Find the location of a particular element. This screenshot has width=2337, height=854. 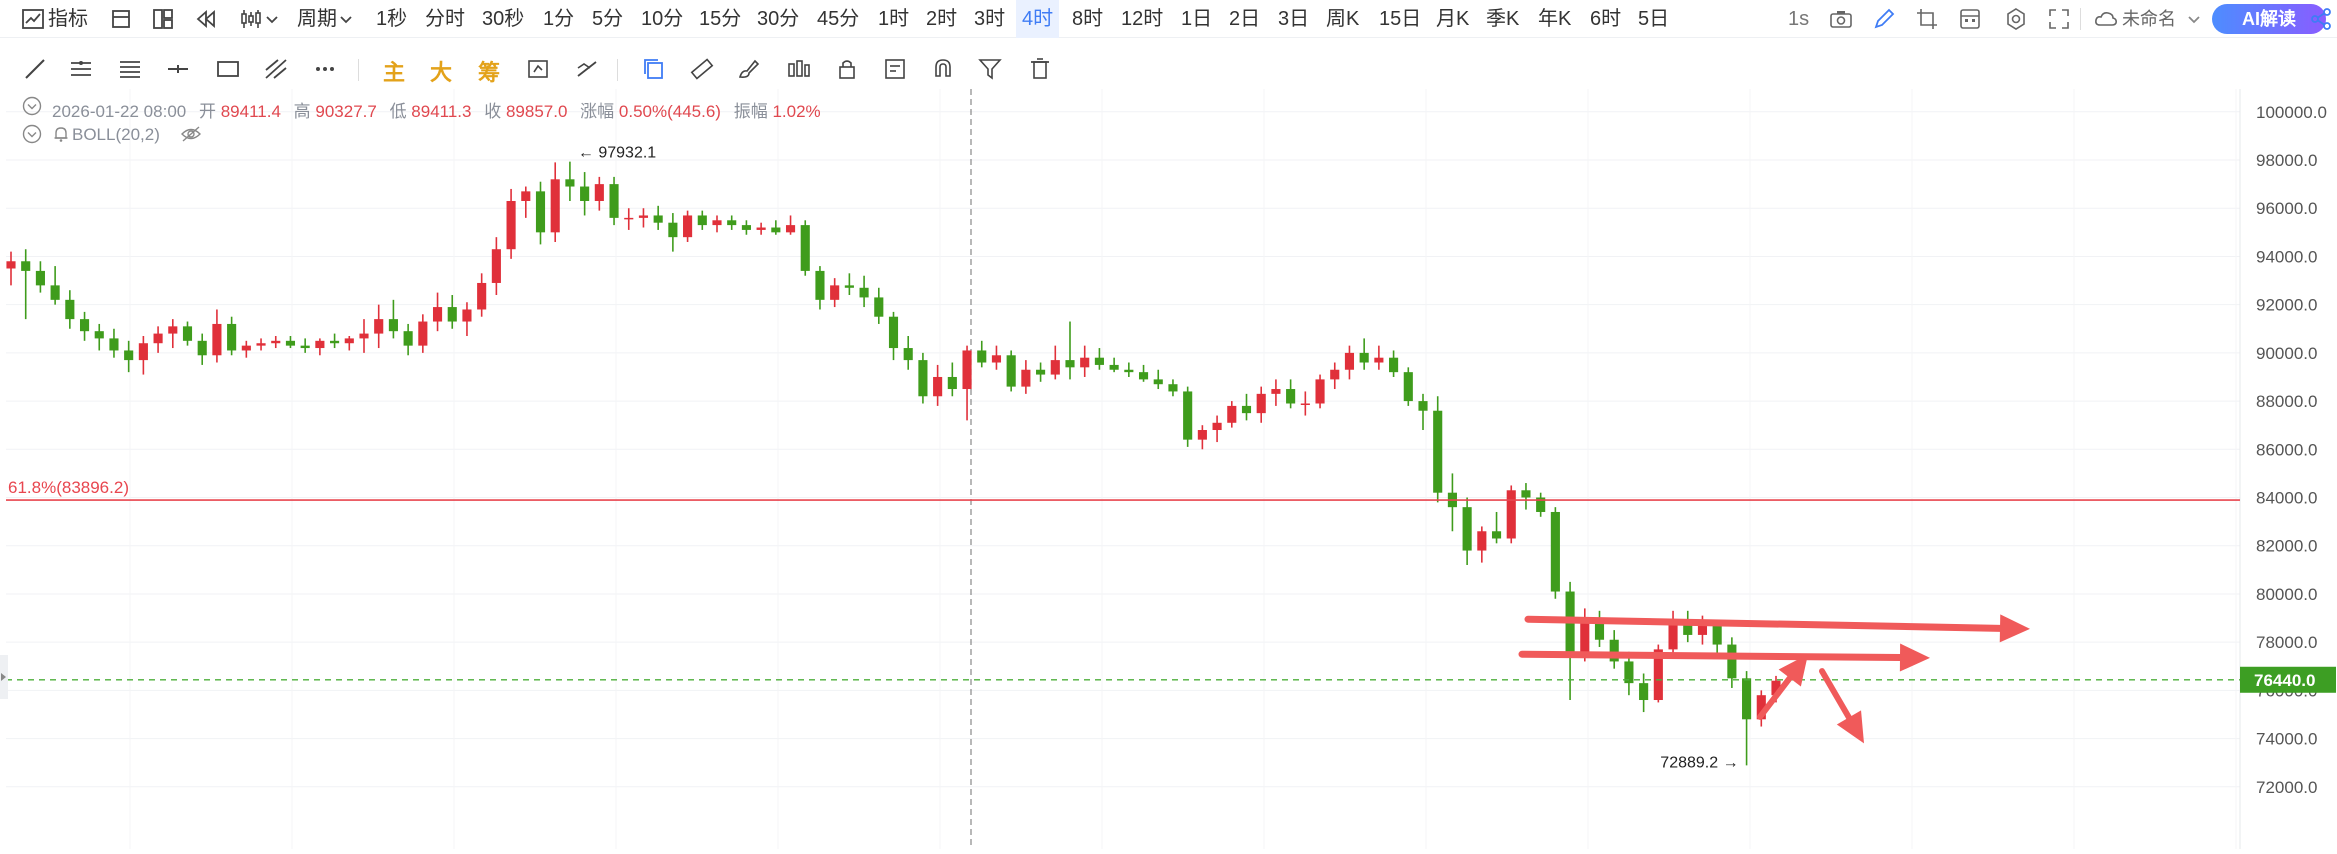

interval-1m: 1分 is located at coordinates (558, 19).